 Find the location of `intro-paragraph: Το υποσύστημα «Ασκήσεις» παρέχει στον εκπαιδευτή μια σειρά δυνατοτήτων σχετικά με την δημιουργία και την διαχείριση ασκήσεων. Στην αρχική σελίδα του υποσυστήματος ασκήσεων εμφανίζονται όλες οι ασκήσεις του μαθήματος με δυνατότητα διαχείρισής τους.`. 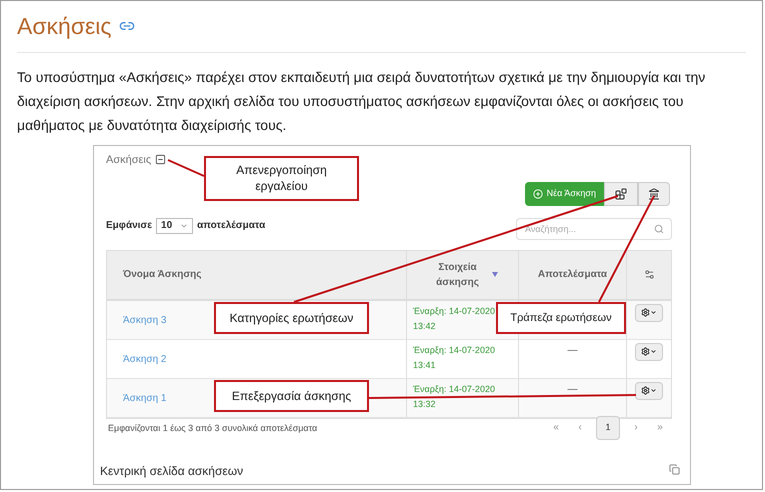

intro-paragraph: Το υποσύστημα «Ασκήσεις» παρέχει στον εκπαιδευτή μια σειρά δυνατοτήτων σχετικά με την δημιουργία και την διαχείριση ασκήσεων. Στην αρχική σελίδα του υποσυστήματος ασκήσεων εμφανίζονται όλες οι ασκήσεις του μαθήματος με δυνατότητα διαχείρισής τους. is located at coordinates (361, 101).